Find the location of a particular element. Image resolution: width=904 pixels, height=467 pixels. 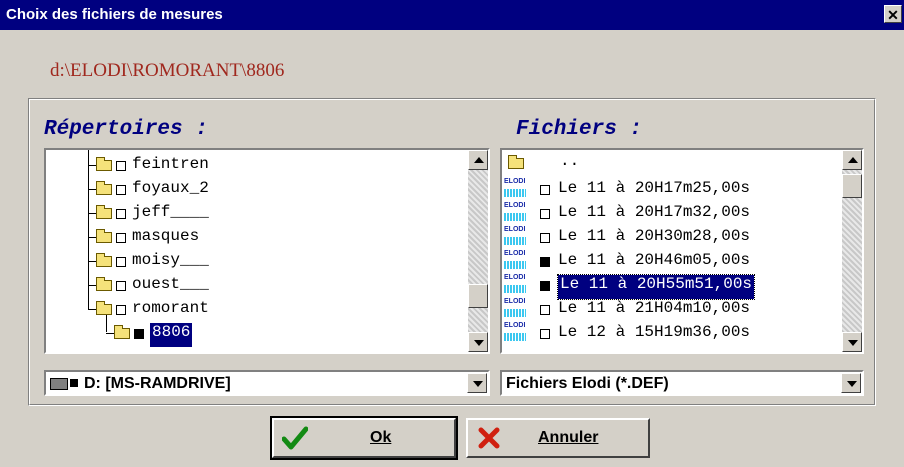

directory-item: 8806 is located at coordinates (171, 335).